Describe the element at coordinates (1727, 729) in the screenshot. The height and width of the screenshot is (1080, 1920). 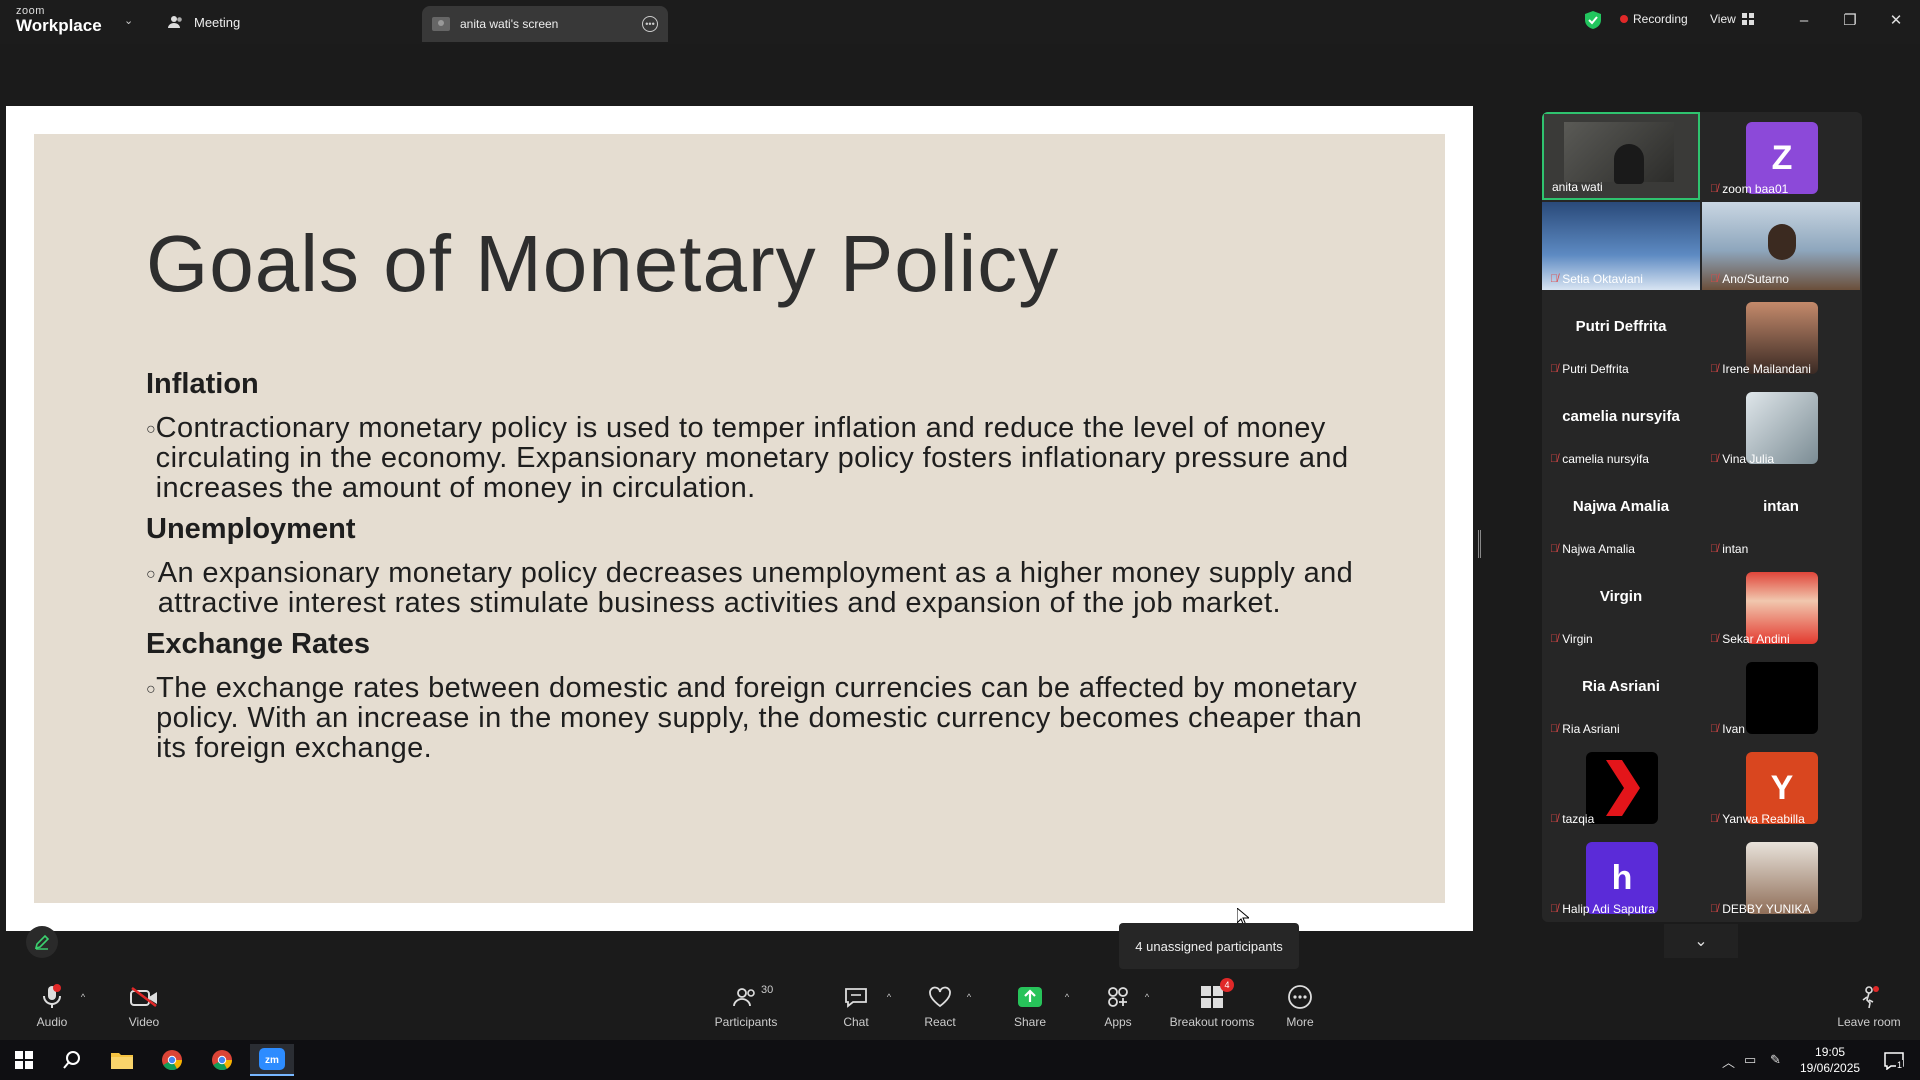
I see `participant-name: 🎙̸ Ivan` at that location.